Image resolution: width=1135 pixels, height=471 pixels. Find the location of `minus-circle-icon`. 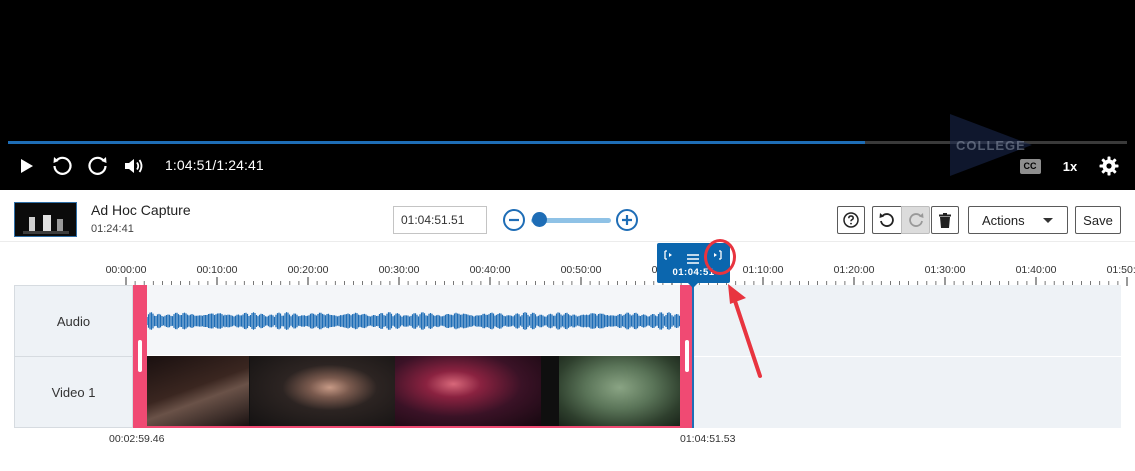

minus-circle-icon is located at coordinates (514, 220).